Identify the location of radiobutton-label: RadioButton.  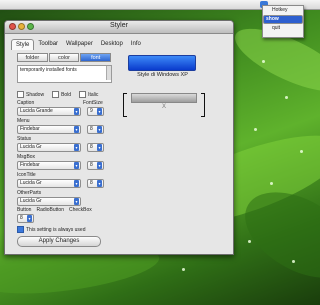
(50, 210).